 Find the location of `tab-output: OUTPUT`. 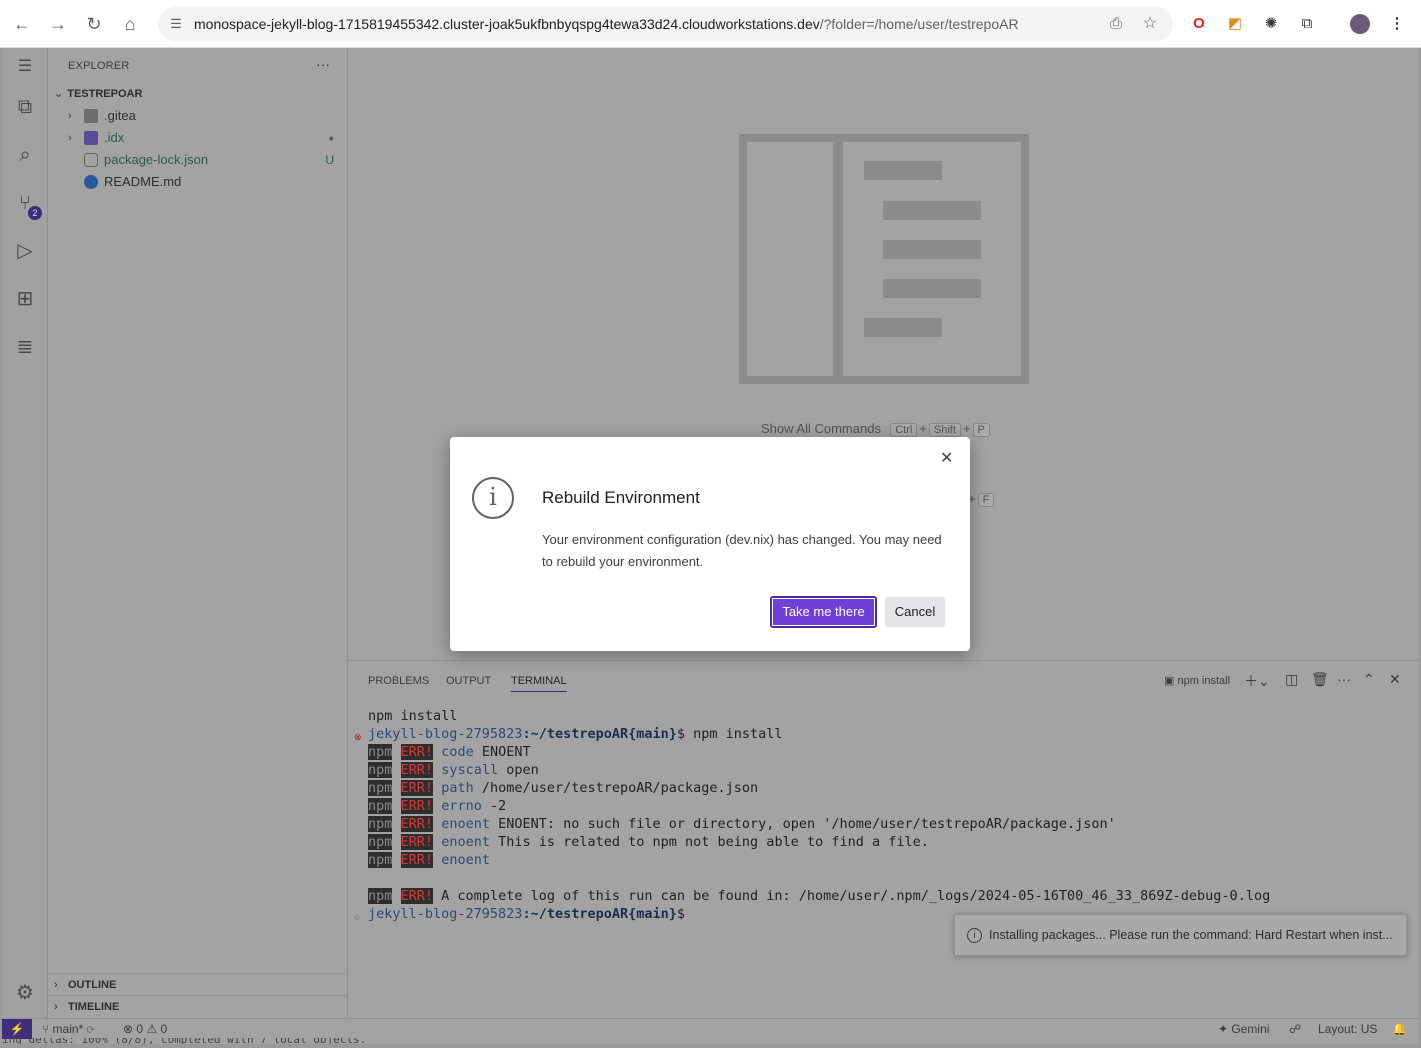

tab-output: OUTPUT is located at coordinates (468, 681).